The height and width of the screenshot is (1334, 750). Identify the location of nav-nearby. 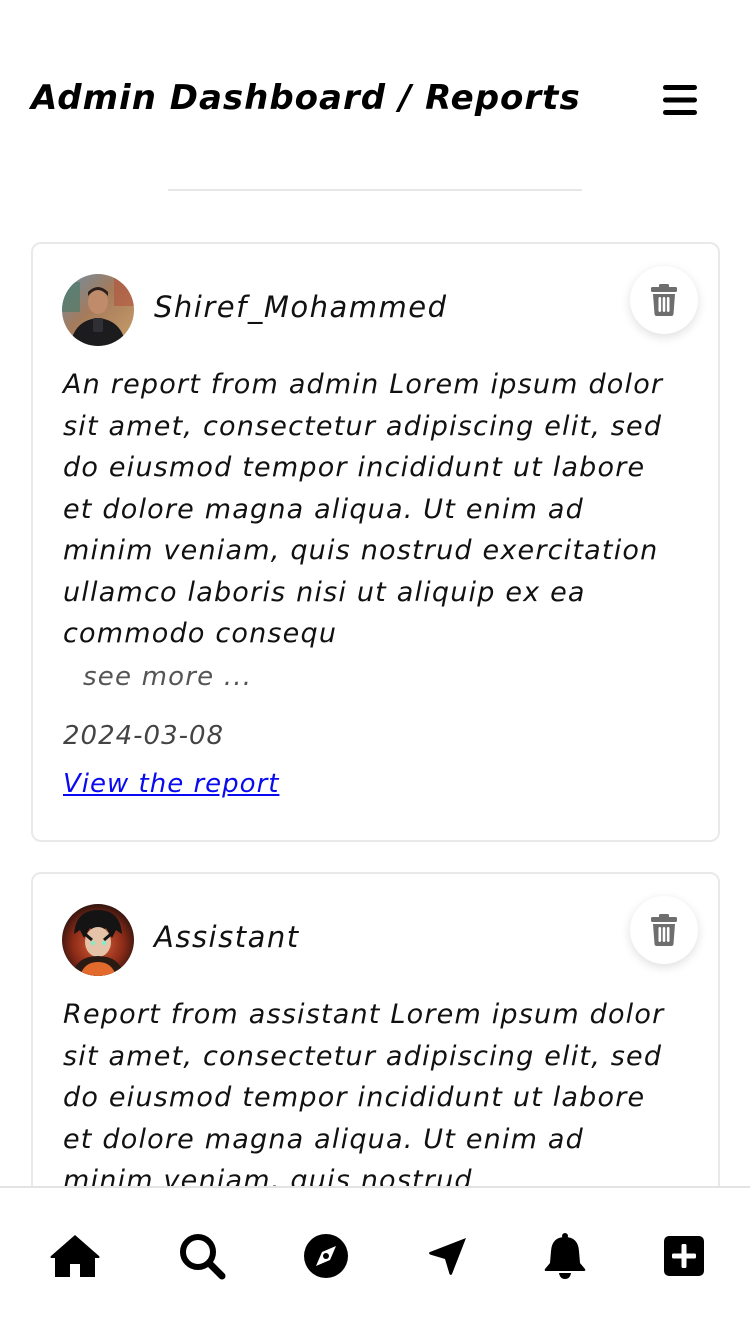
(448, 1256).